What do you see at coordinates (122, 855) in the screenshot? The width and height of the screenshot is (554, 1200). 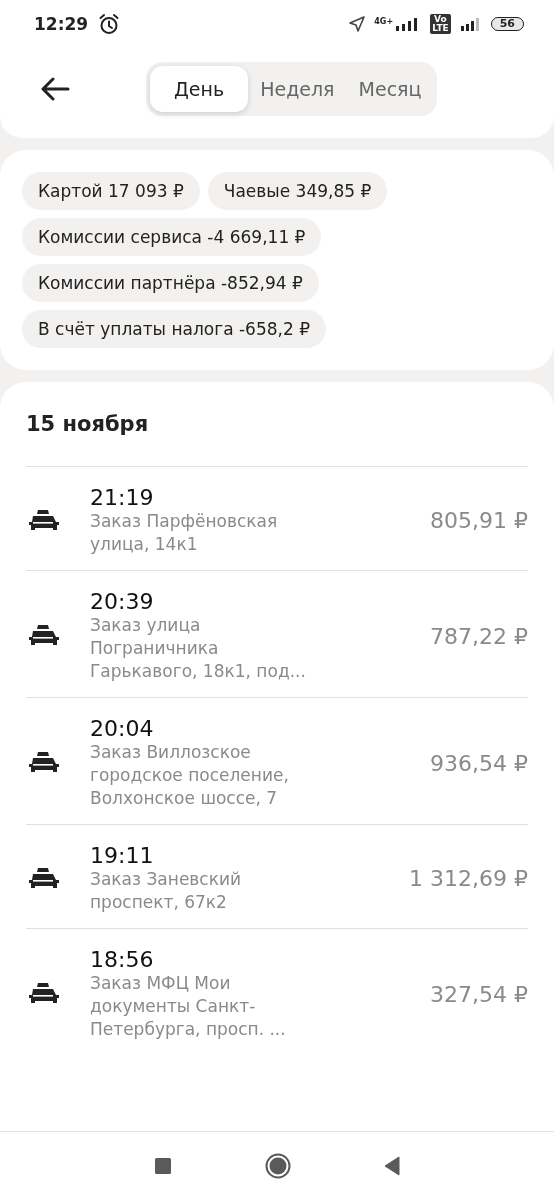 I see `order-time: 19:11` at bounding box center [122, 855].